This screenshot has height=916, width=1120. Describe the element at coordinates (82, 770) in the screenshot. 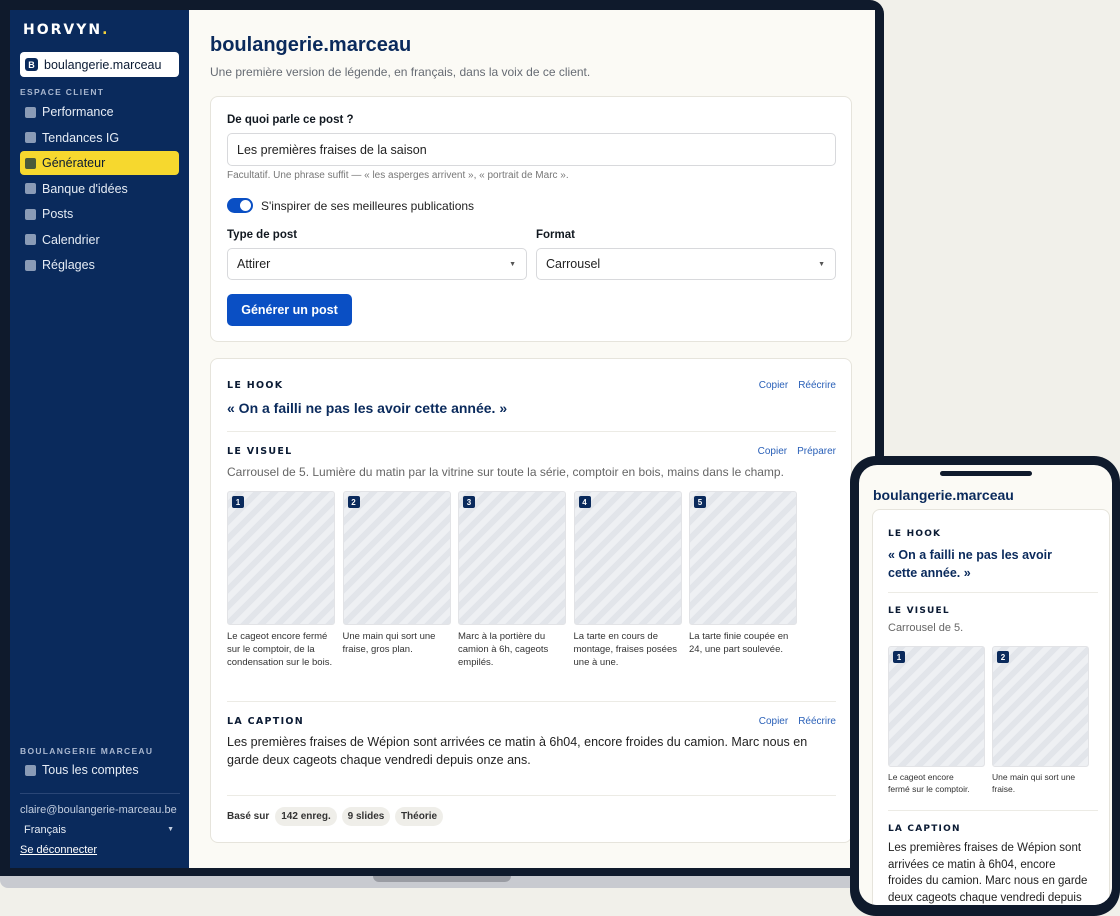

I see `all-accounts-item: Tous les comptes` at that location.